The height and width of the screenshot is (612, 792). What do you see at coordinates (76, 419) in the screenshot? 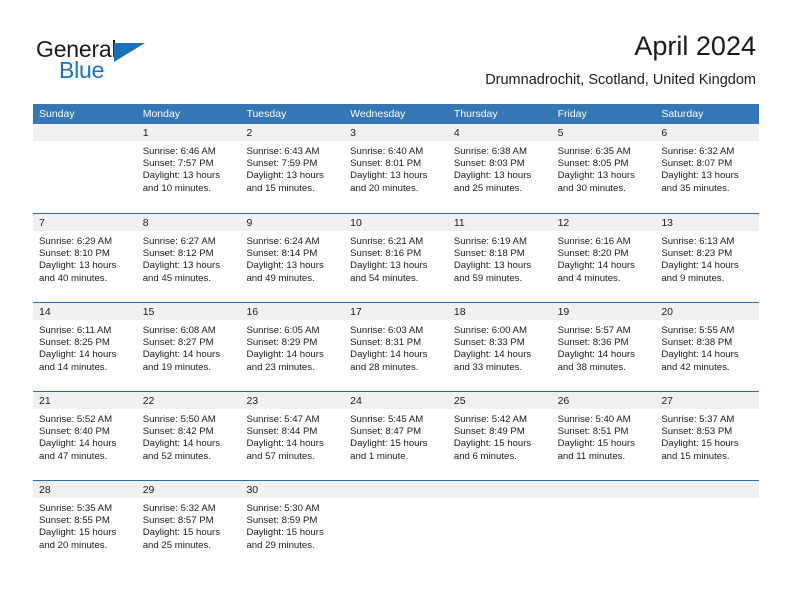
I see `sunrise-text: Sunrise: 5:52 AM` at bounding box center [76, 419].